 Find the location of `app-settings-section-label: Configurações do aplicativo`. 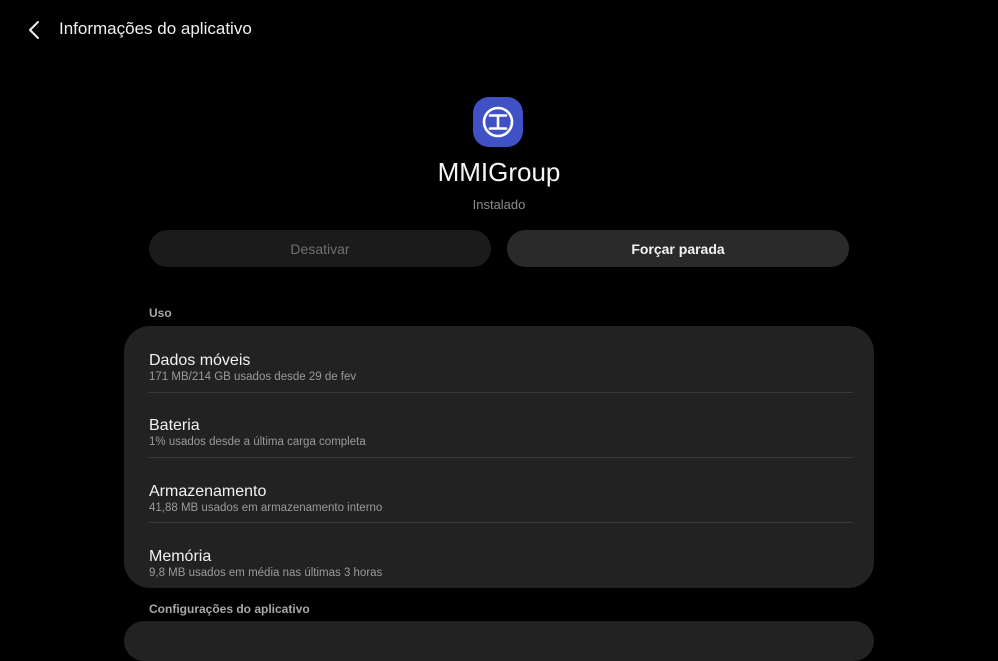

app-settings-section-label: Configurações do aplicativo is located at coordinates (229, 609).